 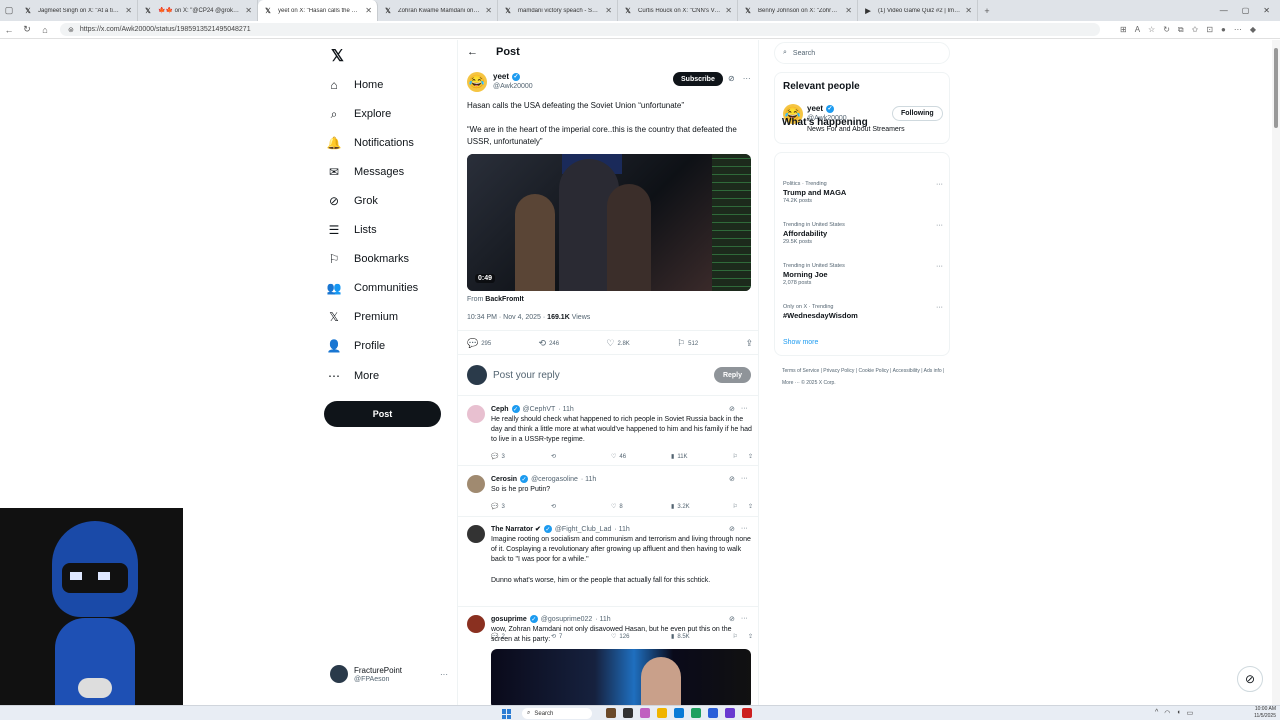 I want to click on sidebar-item-premium: 𝕏 Premium, so click(x=386, y=317).